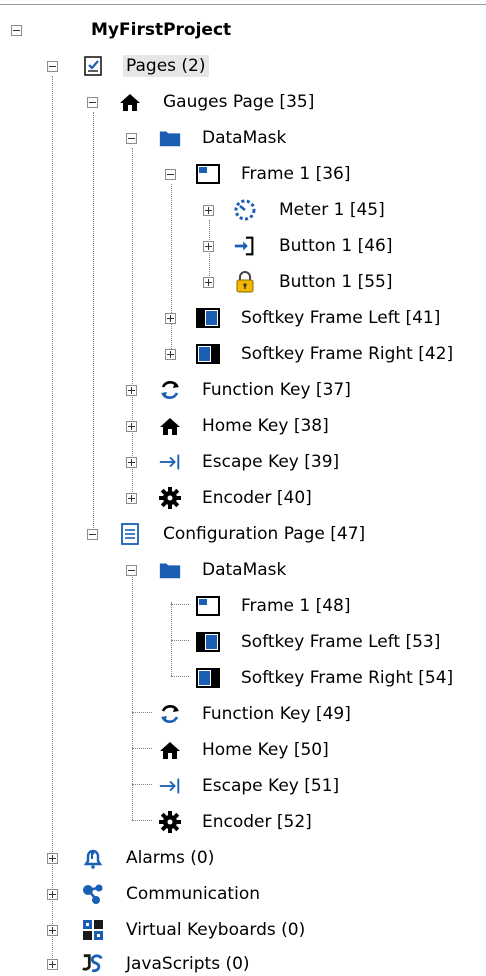  Describe the element at coordinates (332, 210) in the screenshot. I see `node-label: Meter 1 [45]` at that location.